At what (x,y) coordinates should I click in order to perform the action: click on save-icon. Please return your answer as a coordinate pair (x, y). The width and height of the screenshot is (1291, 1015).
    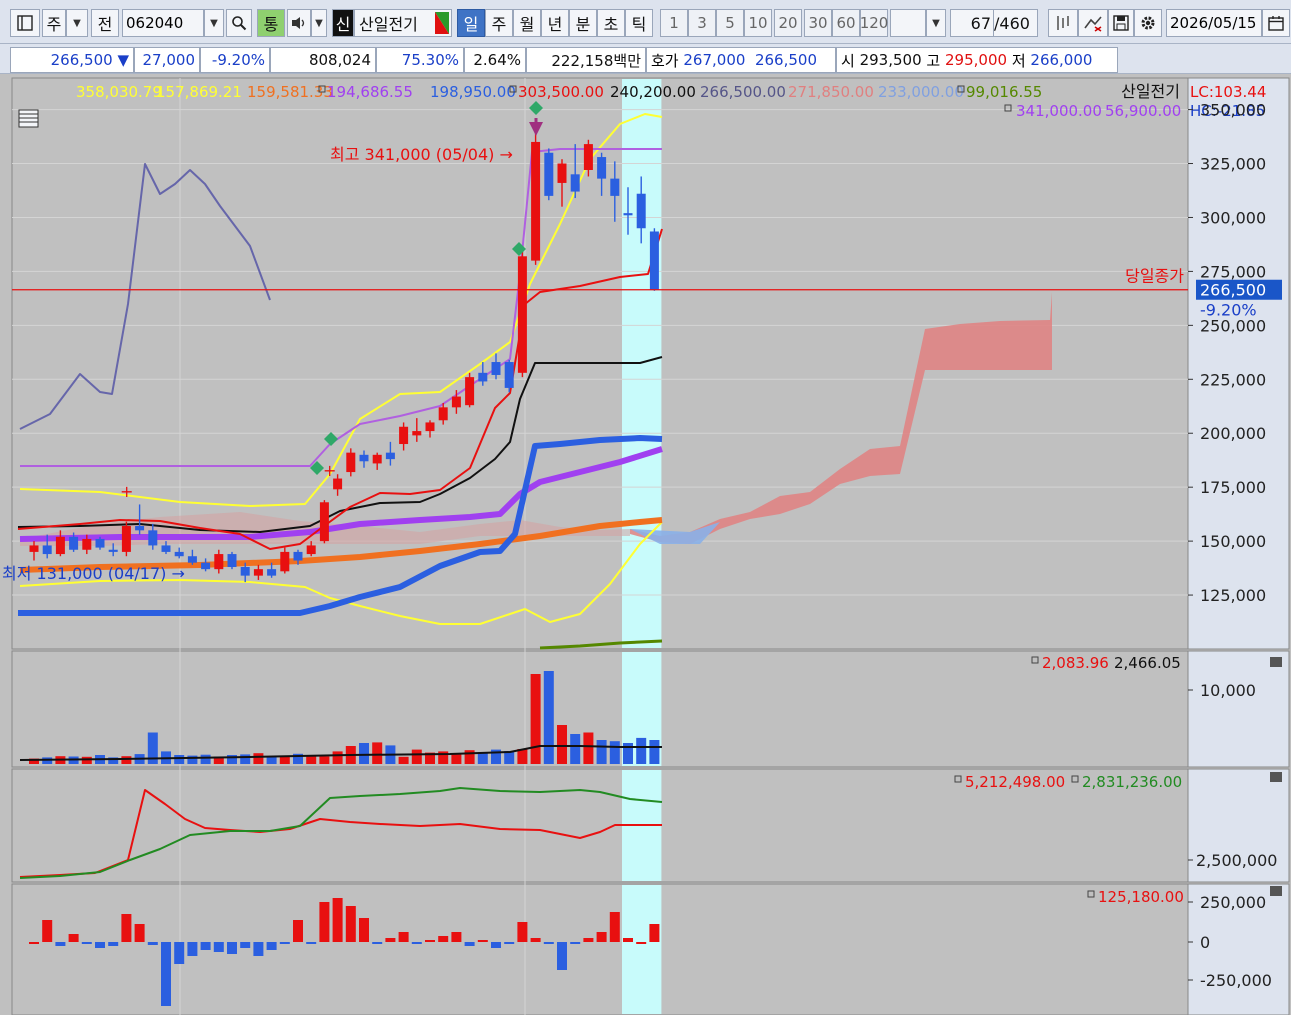
    Looking at the image, I should click on (1121, 23).